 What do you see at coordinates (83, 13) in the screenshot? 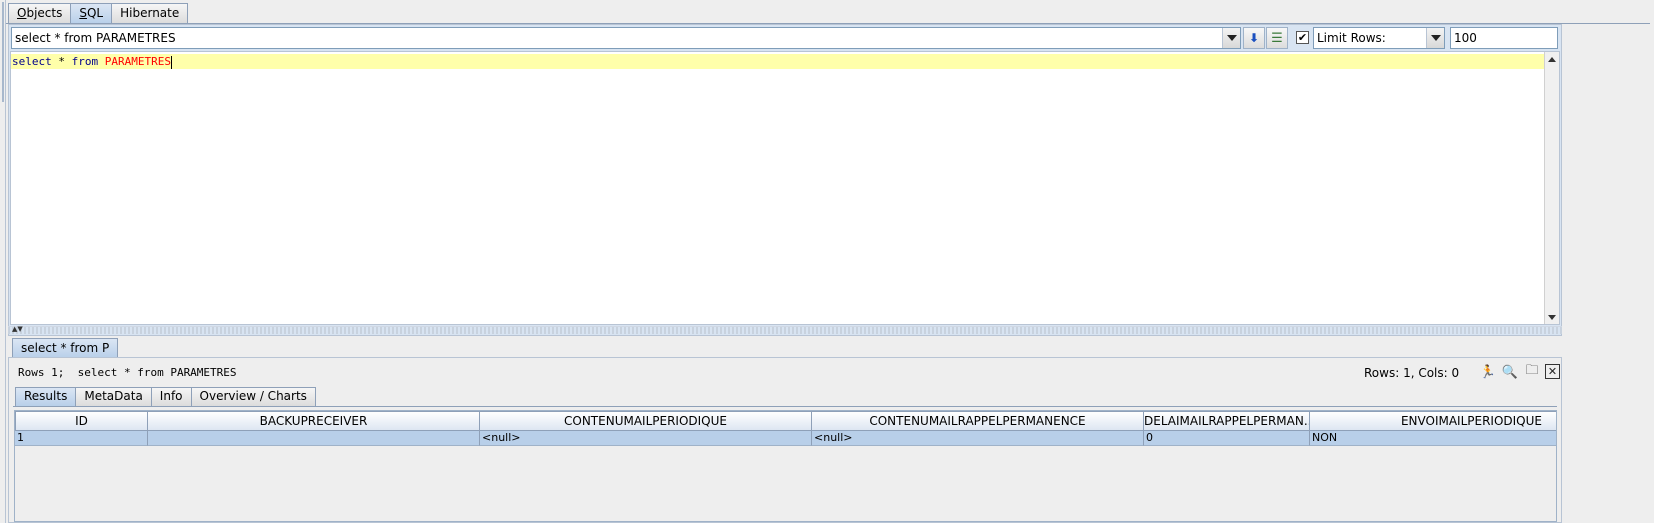
I see `tab-sql-mnemonic: S` at bounding box center [83, 13].